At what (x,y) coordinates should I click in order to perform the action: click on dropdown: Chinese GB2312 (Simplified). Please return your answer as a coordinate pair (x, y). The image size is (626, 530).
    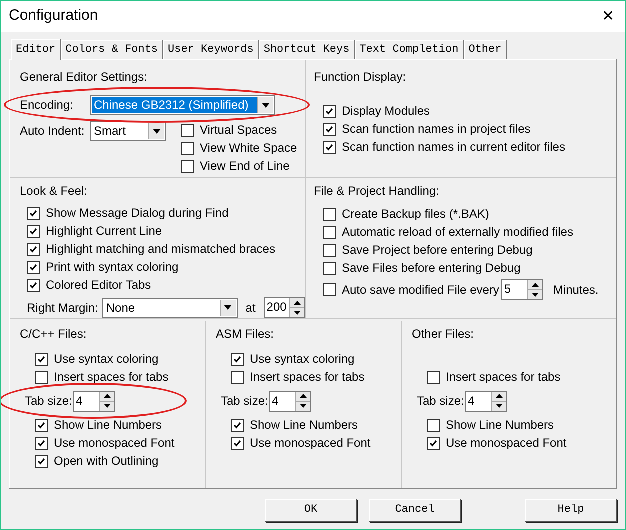
    Looking at the image, I should click on (182, 105).